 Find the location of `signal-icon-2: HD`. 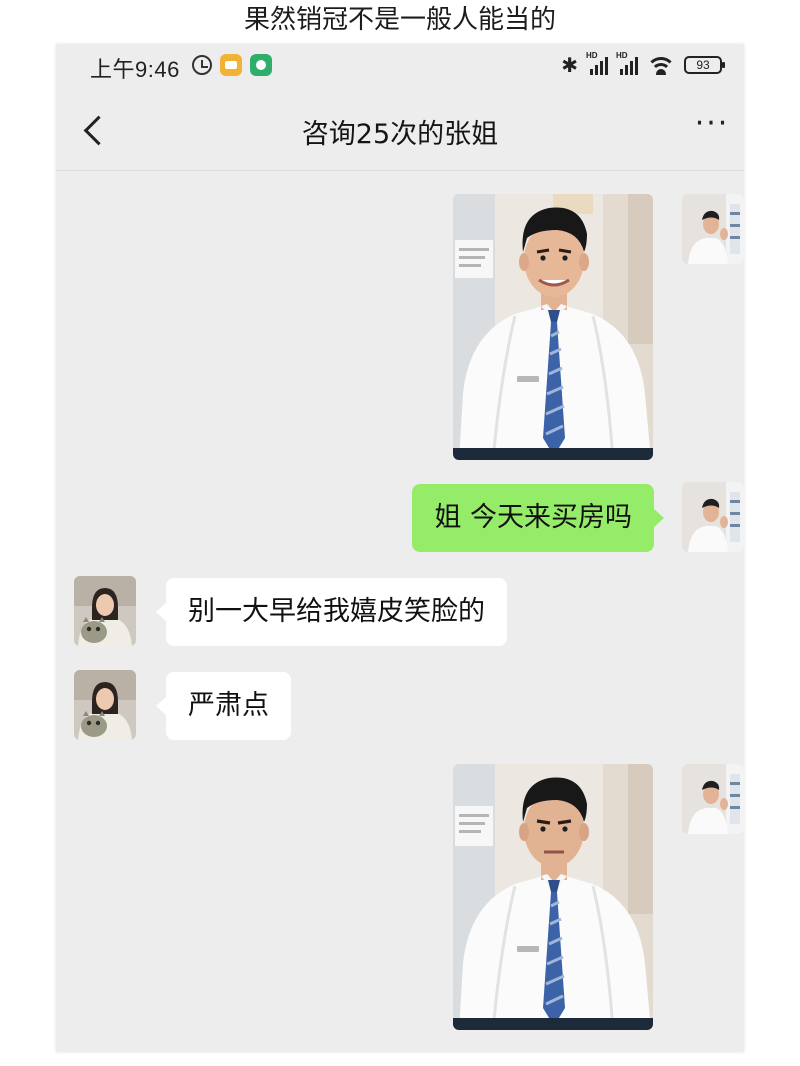

signal-icon-2: HD is located at coordinates (627, 63).